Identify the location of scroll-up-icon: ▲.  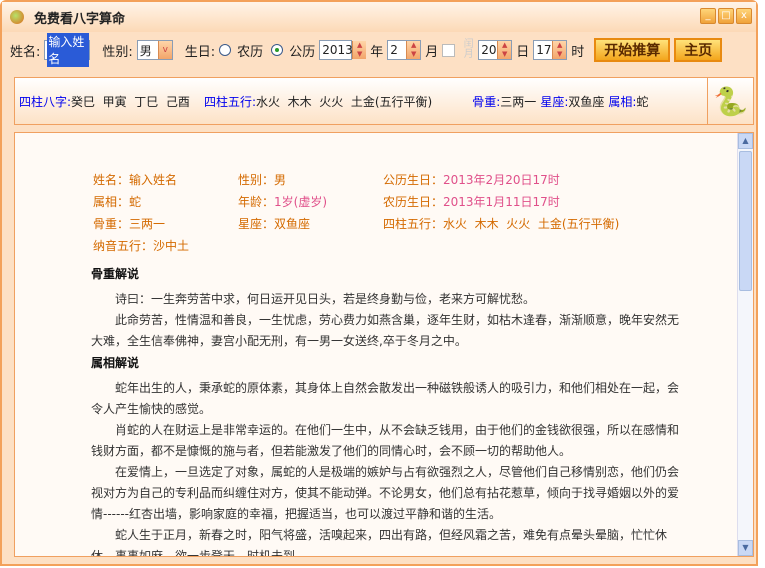
(745, 141).